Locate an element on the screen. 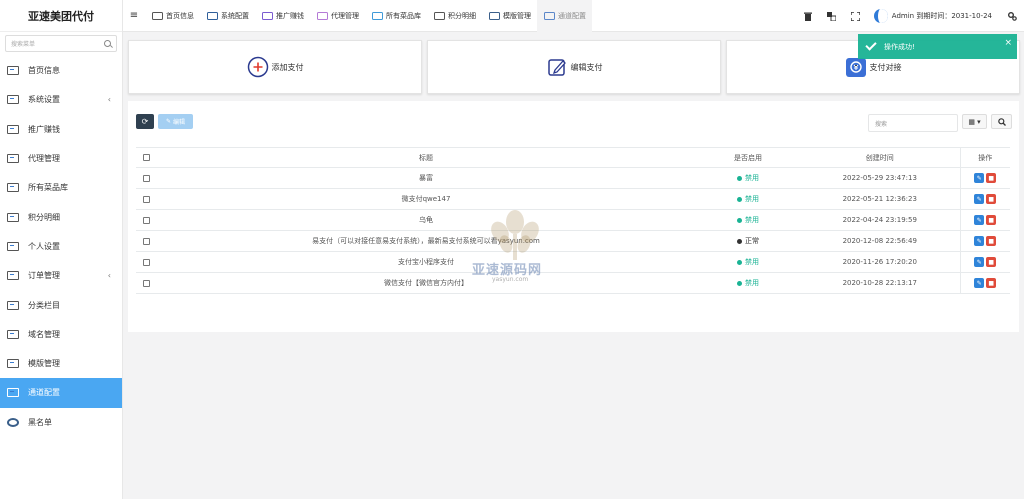 The height and width of the screenshot is (499, 1024). toast-close-icon: × is located at coordinates (1008, 43).